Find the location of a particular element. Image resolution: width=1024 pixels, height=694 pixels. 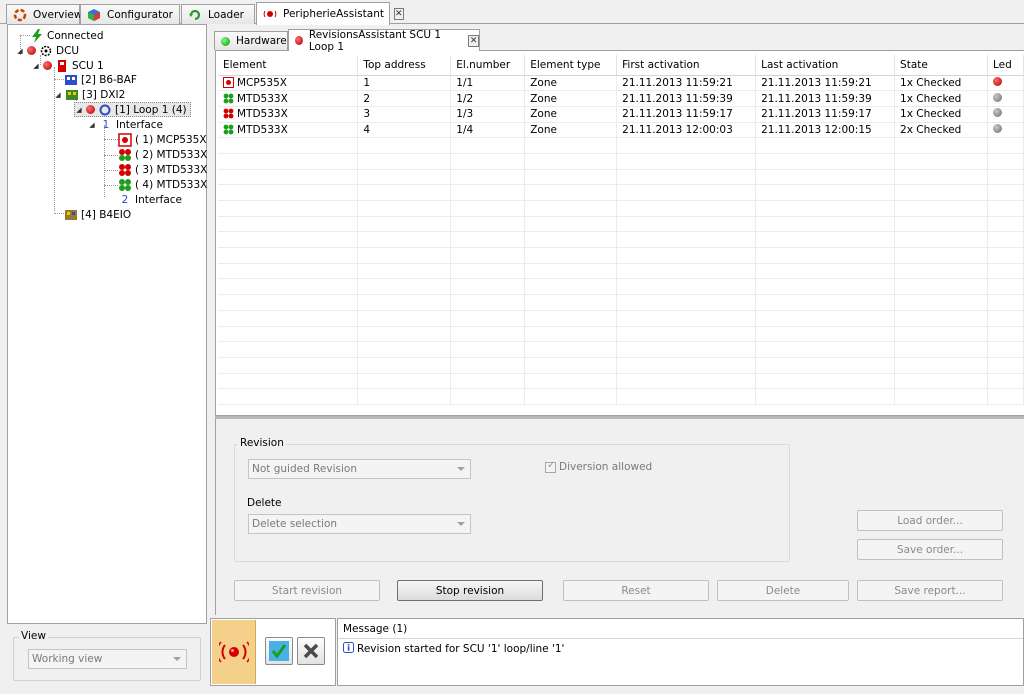

element-name: MTD533X is located at coordinates (262, 114).